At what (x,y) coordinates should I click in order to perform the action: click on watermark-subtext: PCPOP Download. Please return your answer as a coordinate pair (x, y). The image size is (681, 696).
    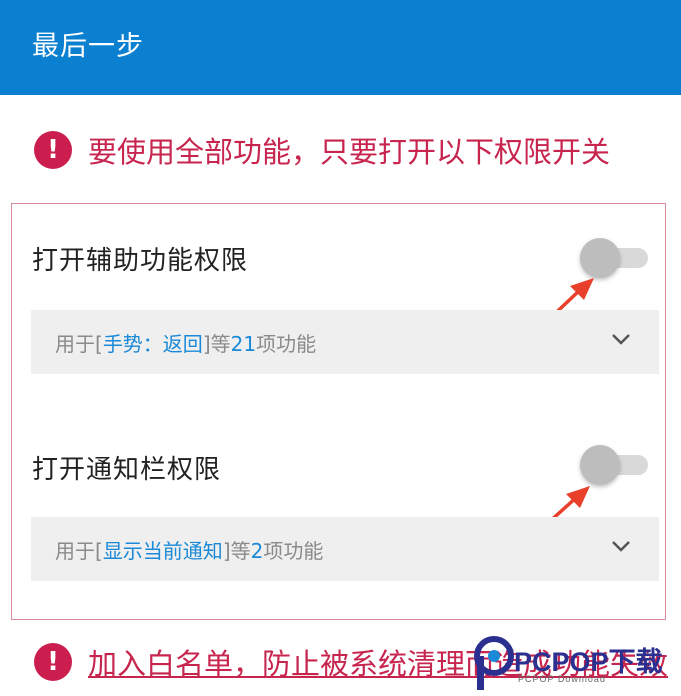
    Looking at the image, I should click on (562, 679).